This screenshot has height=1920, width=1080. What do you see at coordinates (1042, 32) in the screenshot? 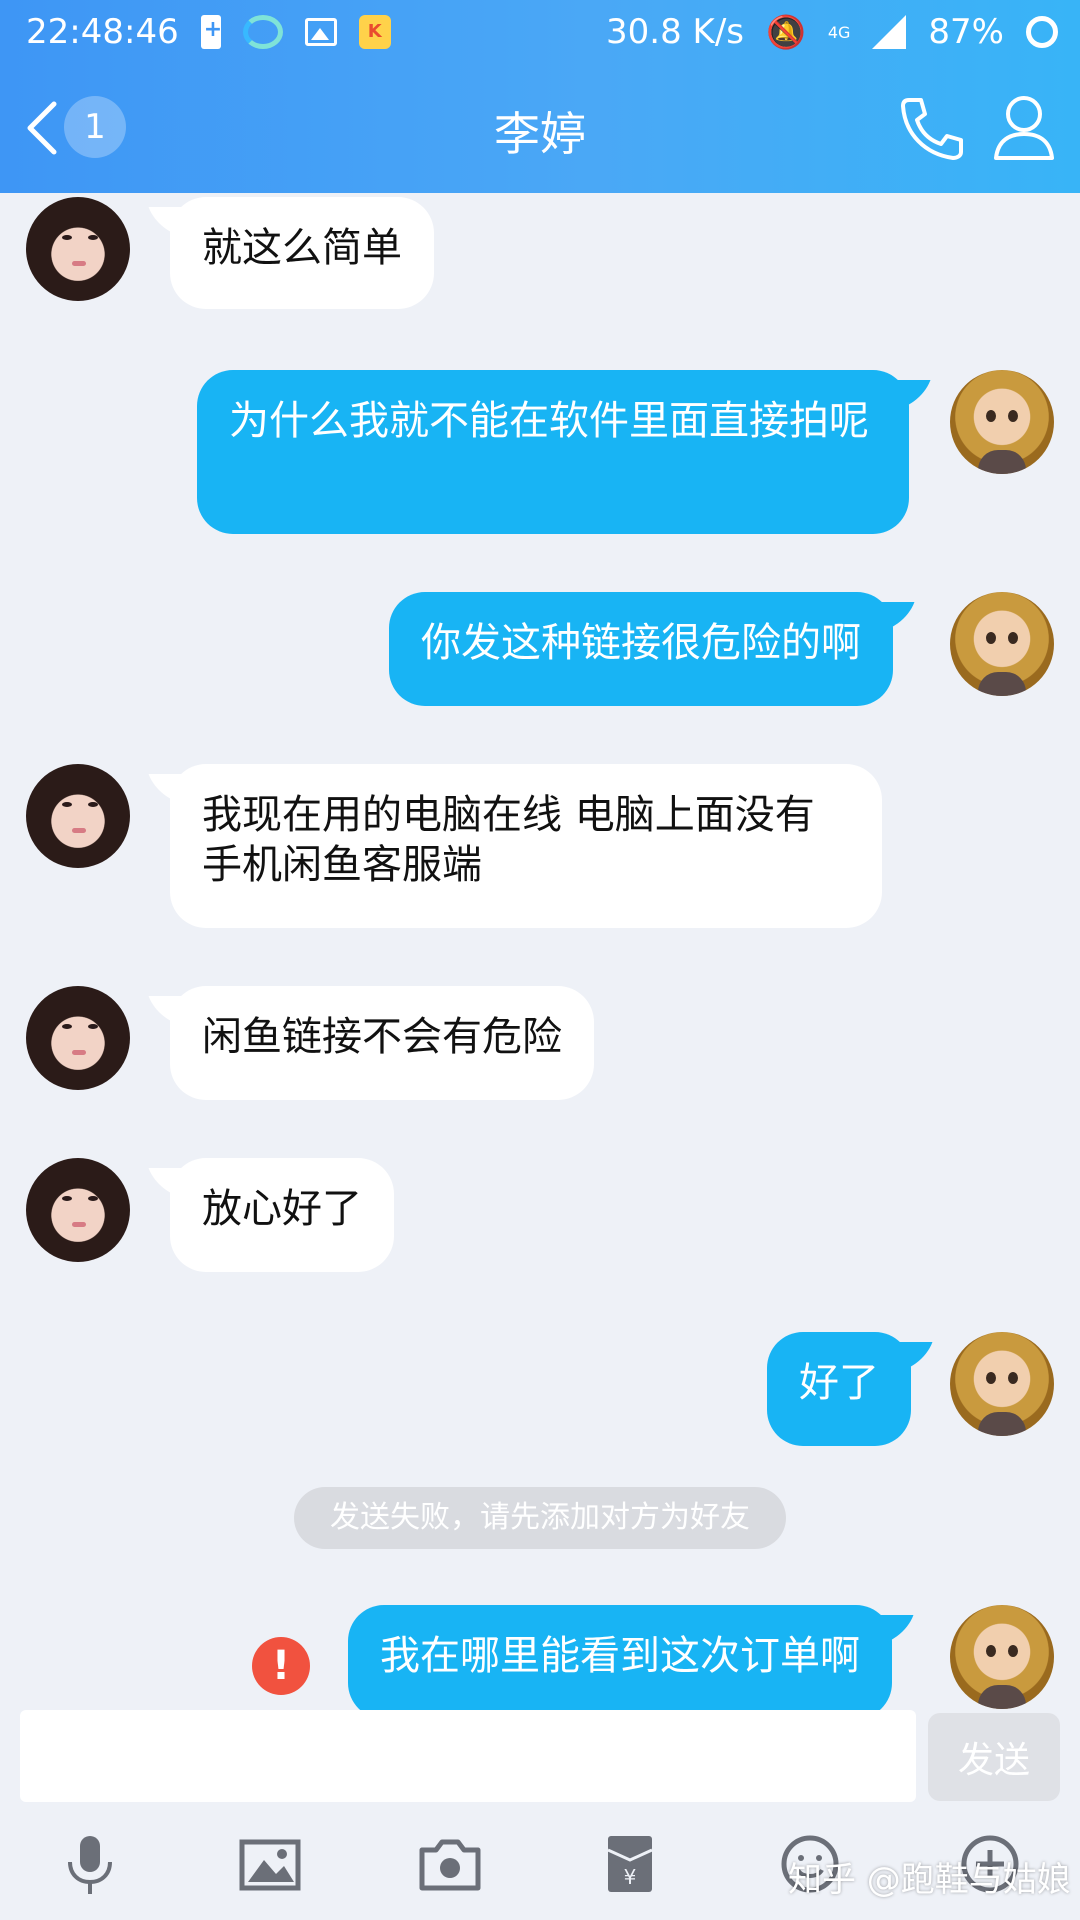
I see `battery-ring-icon` at bounding box center [1042, 32].